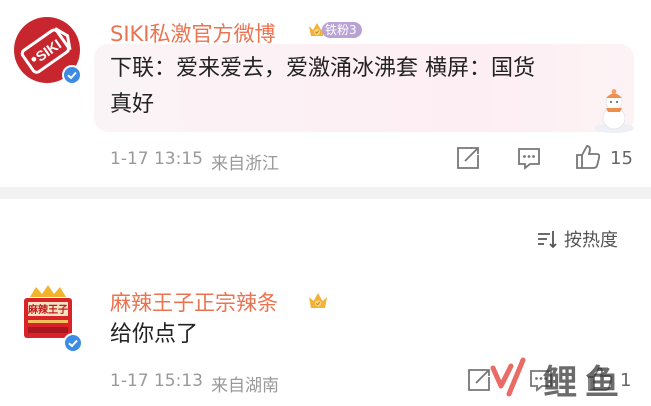  I want to click on comment-location: 来自湖南, so click(245, 386).